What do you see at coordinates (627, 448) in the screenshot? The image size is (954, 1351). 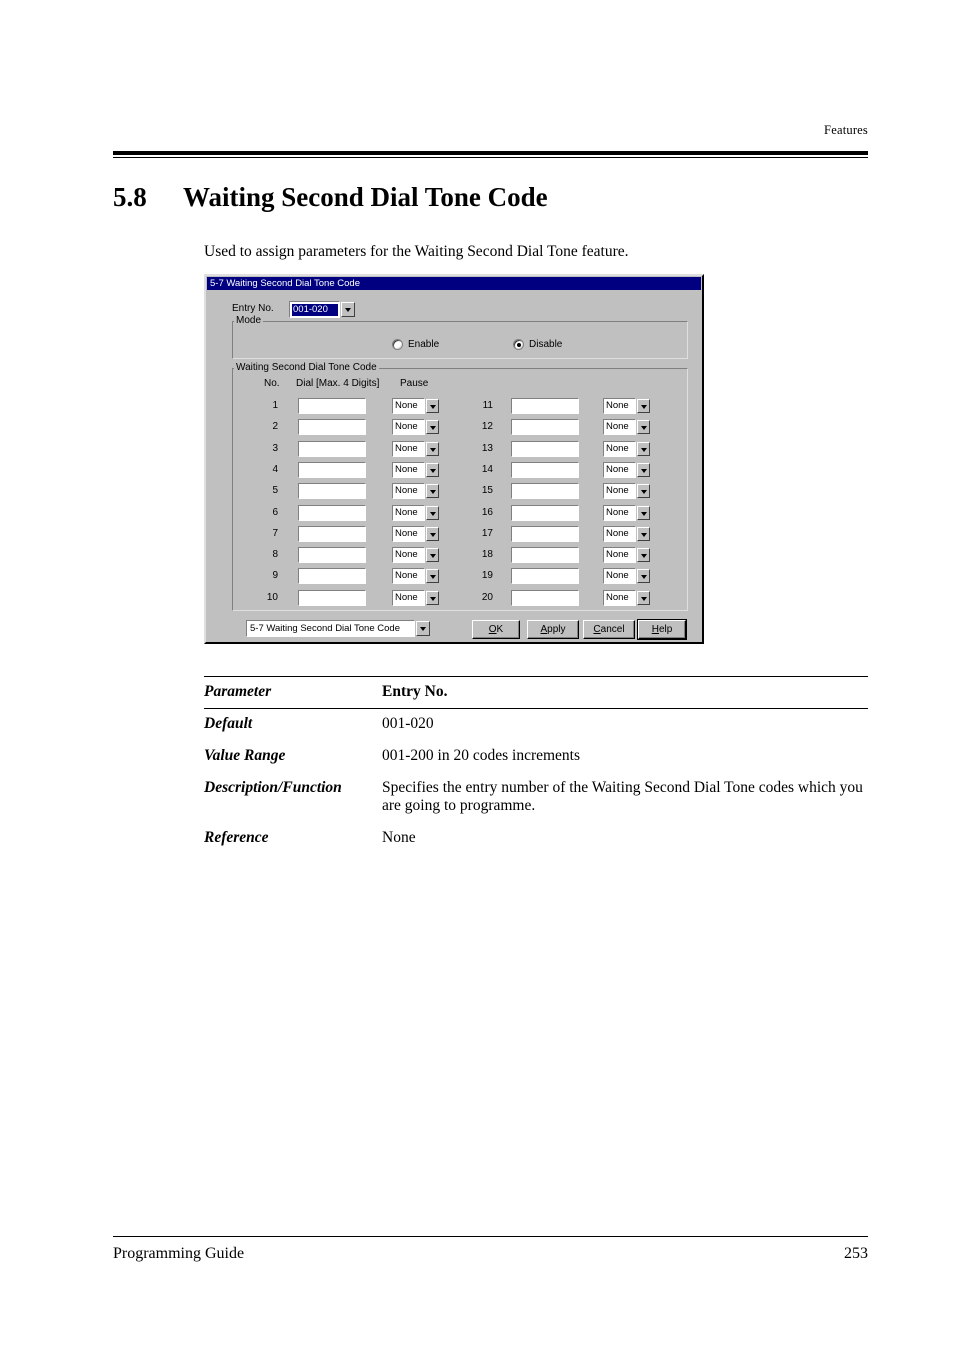 I see `pause-combobox-13: None` at bounding box center [627, 448].